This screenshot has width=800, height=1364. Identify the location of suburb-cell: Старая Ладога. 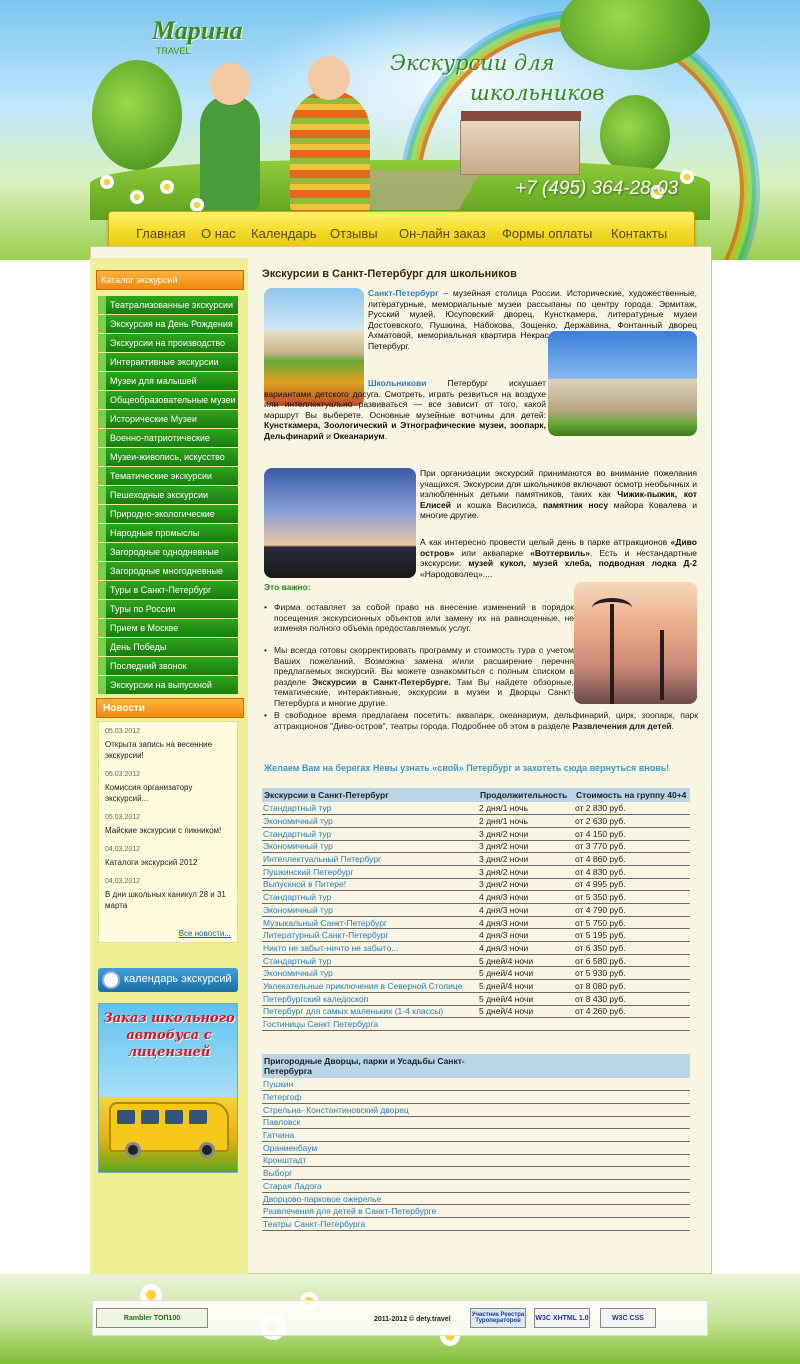
(476, 1186).